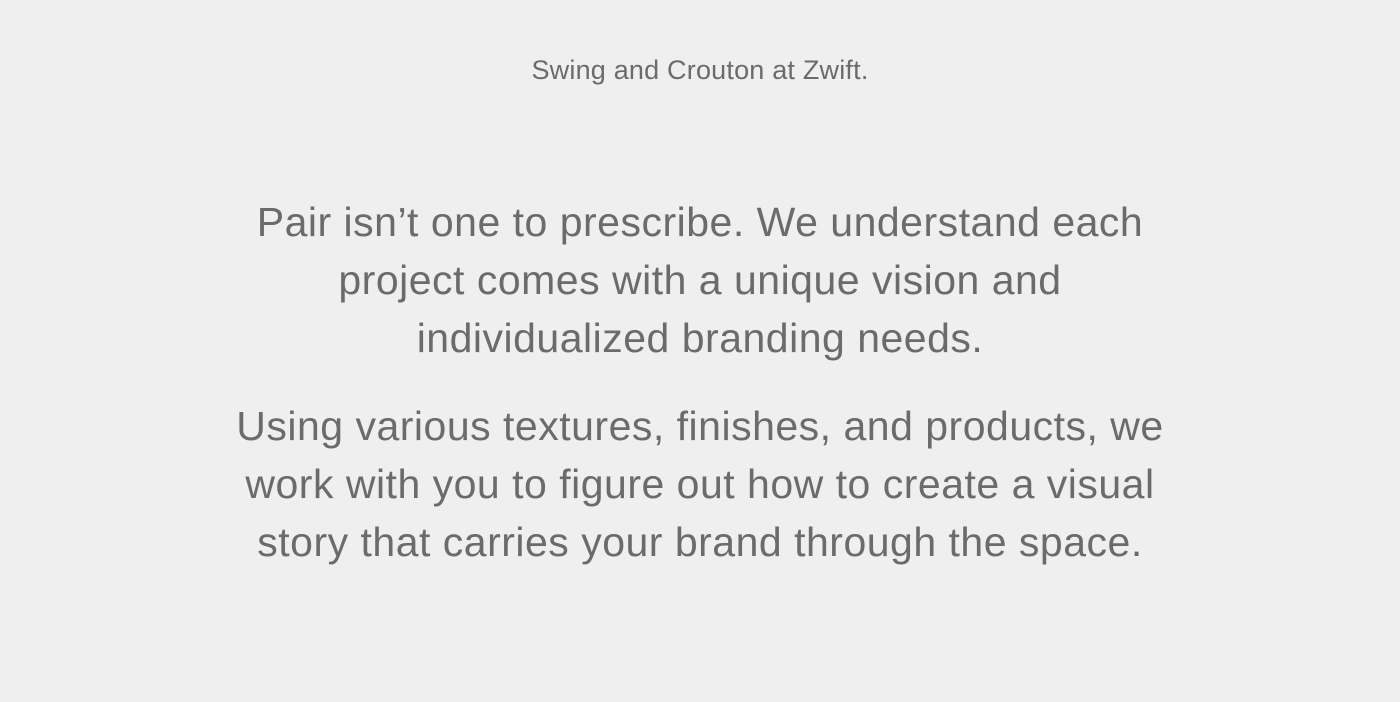  I want to click on paragraph-line: individualized branding needs., so click(700, 338).